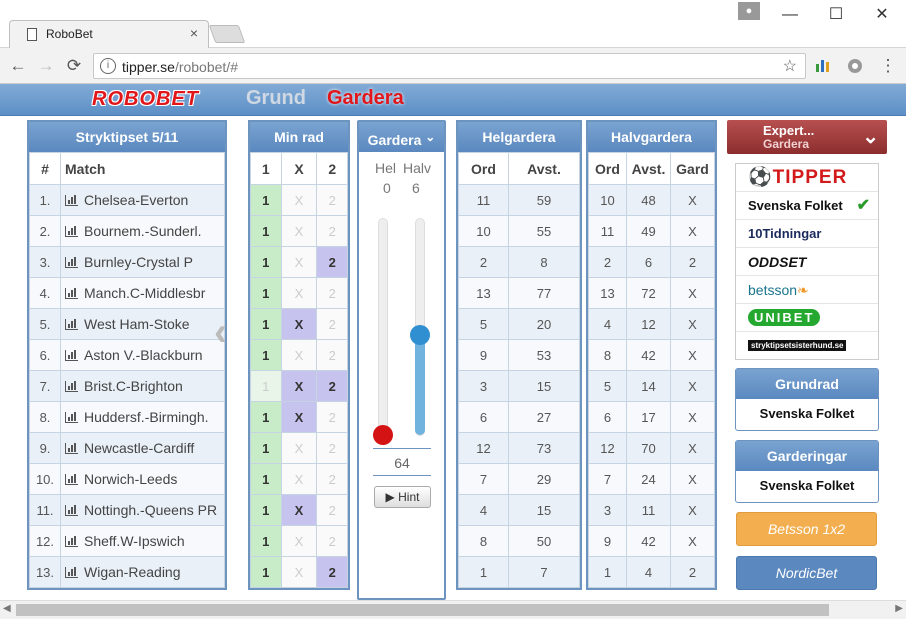 The height and width of the screenshot is (619, 906). I want to click on robobet-logo: ROBOBET, so click(145, 99).